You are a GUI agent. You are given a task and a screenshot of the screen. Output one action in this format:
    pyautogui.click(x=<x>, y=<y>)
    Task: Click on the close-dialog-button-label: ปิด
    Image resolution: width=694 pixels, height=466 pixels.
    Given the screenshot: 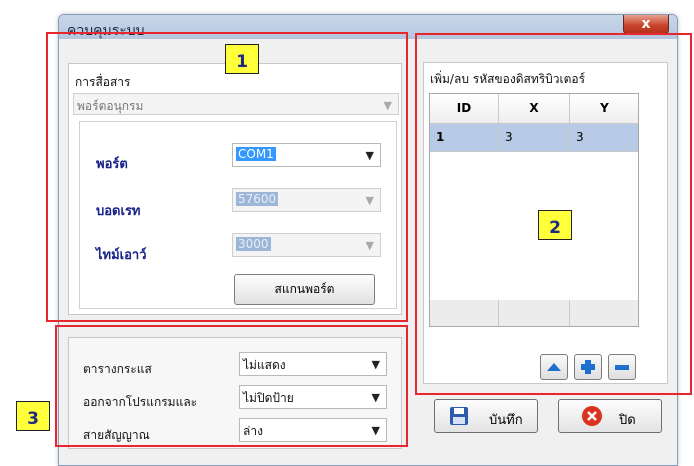 What is the action you would take?
    pyautogui.click(x=627, y=420)
    